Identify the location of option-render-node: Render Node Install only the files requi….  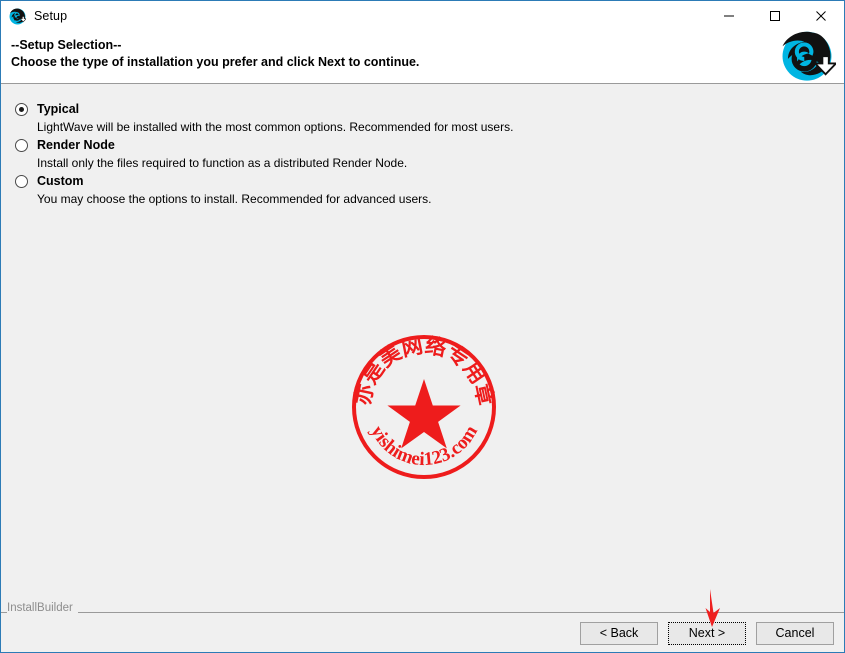
(365, 153).